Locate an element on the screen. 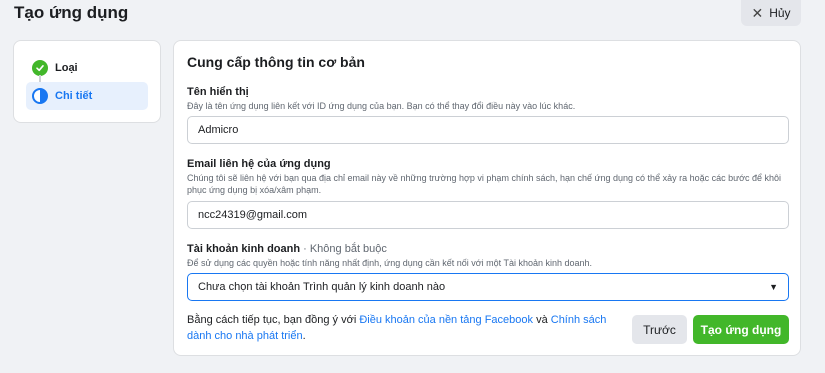 The image size is (825, 373). display-name-label: Tên hiển thị is located at coordinates (218, 92).